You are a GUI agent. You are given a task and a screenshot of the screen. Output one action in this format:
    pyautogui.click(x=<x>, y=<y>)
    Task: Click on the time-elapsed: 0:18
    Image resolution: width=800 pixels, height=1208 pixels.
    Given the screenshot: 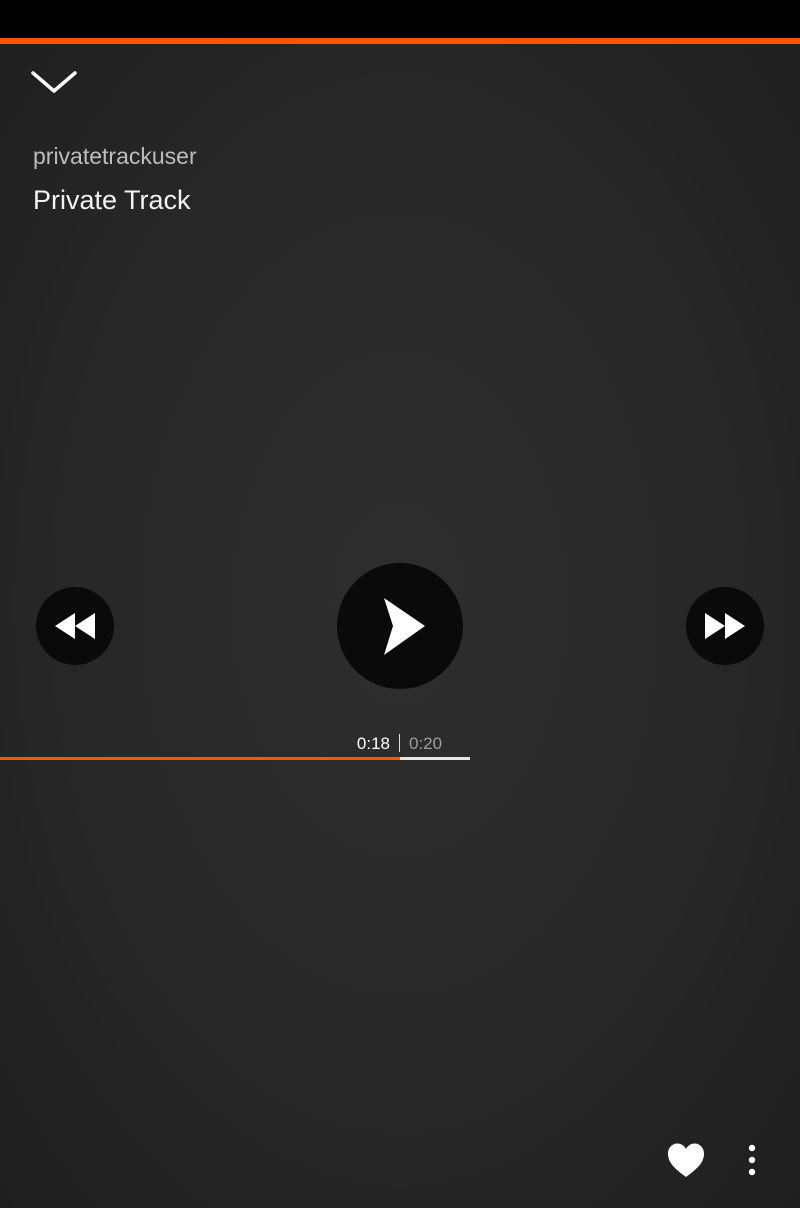 What is the action you would take?
    pyautogui.click(x=373, y=743)
    